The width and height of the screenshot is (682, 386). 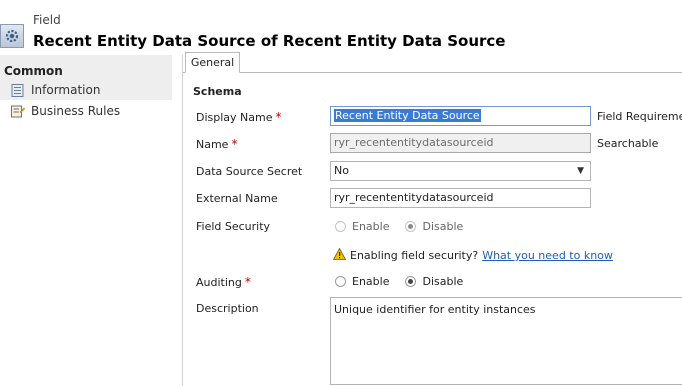 I want to click on entity-gear-icon, so click(x=12, y=36).